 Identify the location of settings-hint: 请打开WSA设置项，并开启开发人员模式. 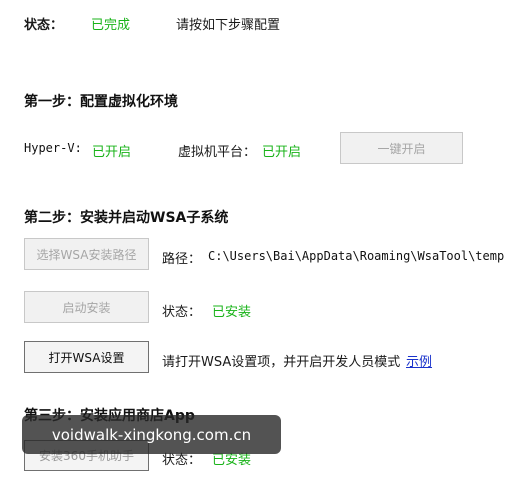
(281, 362).